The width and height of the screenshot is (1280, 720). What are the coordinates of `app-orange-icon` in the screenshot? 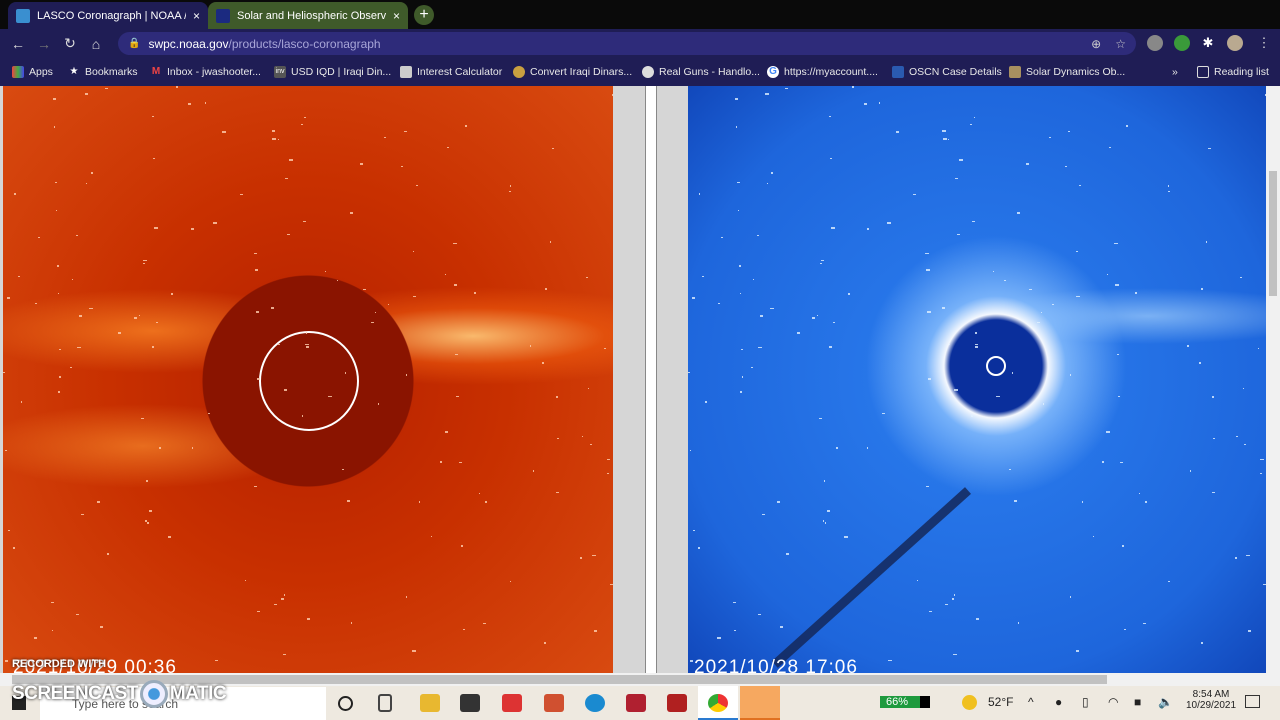 It's located at (554, 703).